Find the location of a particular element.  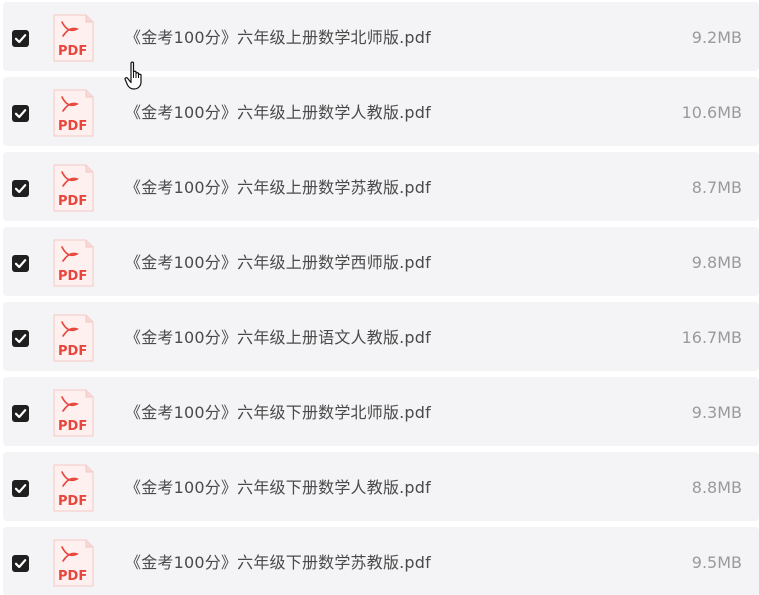

file-row: PDF 《金考100分》六年级上册语文人教版.pdf 16.7MB is located at coordinates (381, 336).